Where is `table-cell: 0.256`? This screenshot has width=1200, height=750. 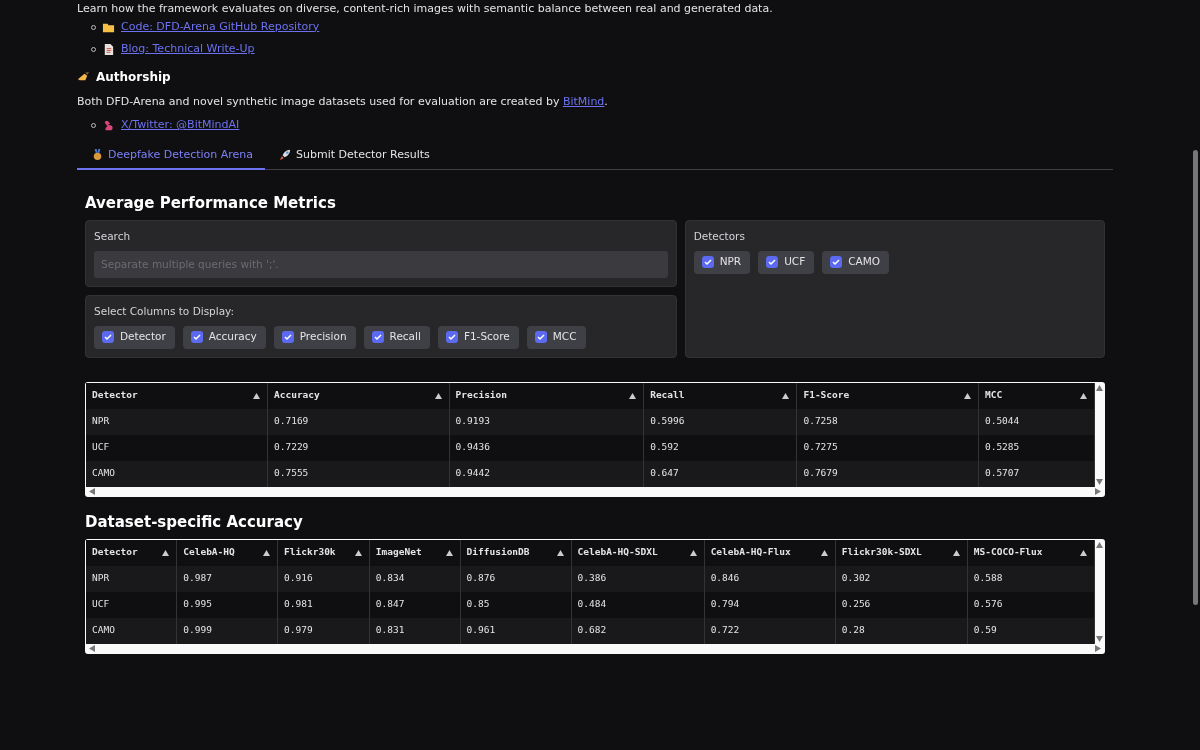
table-cell: 0.256 is located at coordinates (901, 604).